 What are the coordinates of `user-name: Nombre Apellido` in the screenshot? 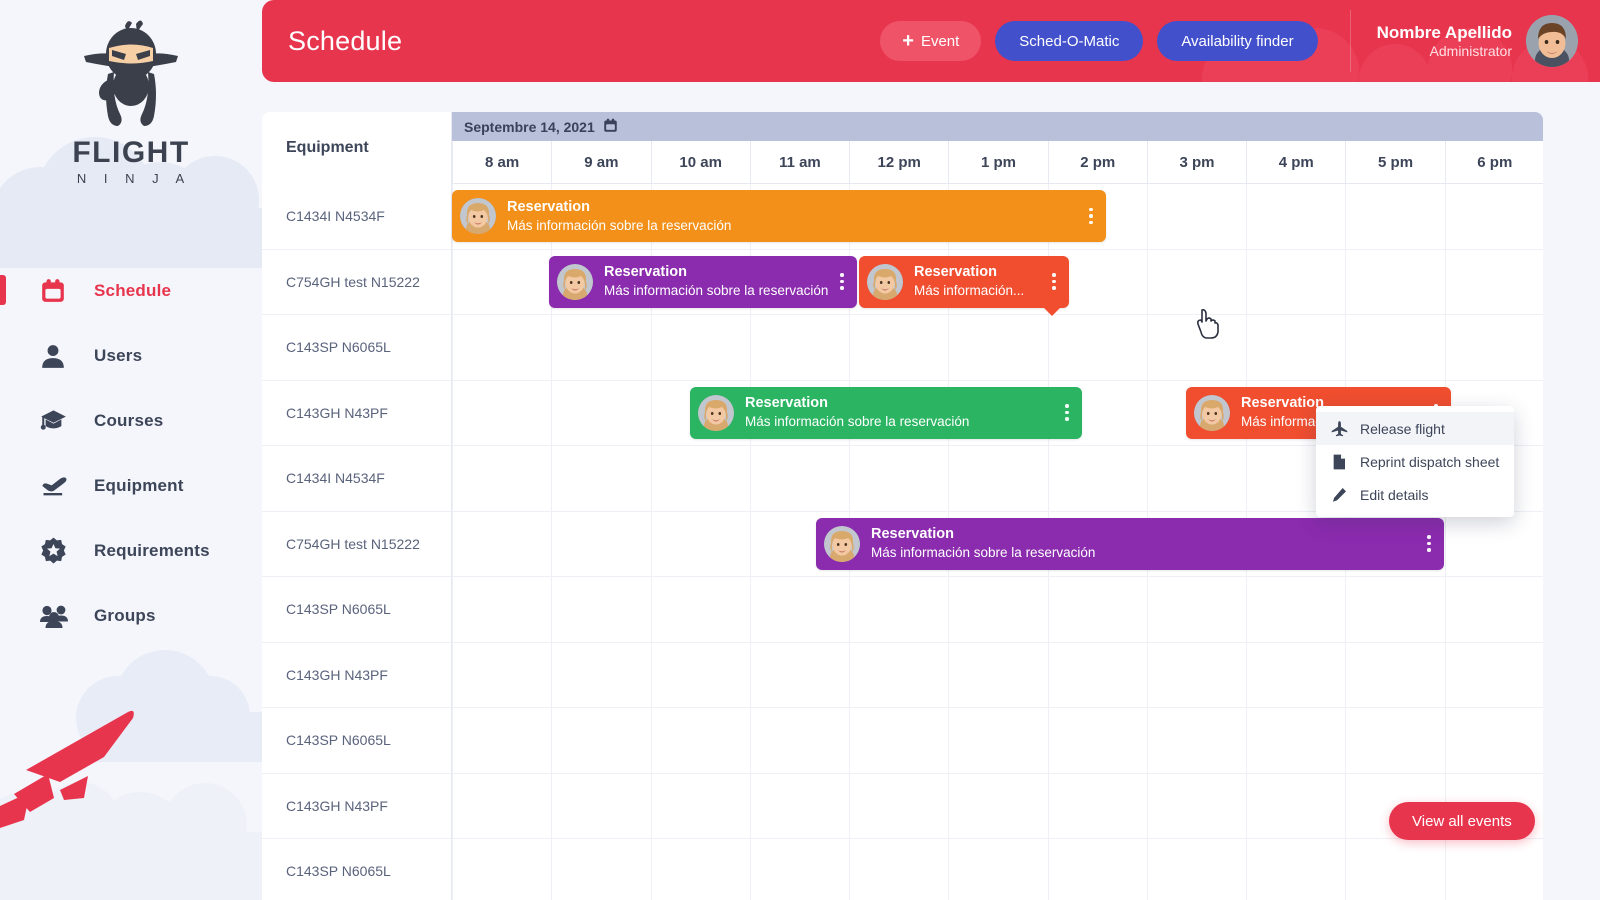 It's located at (1444, 32).